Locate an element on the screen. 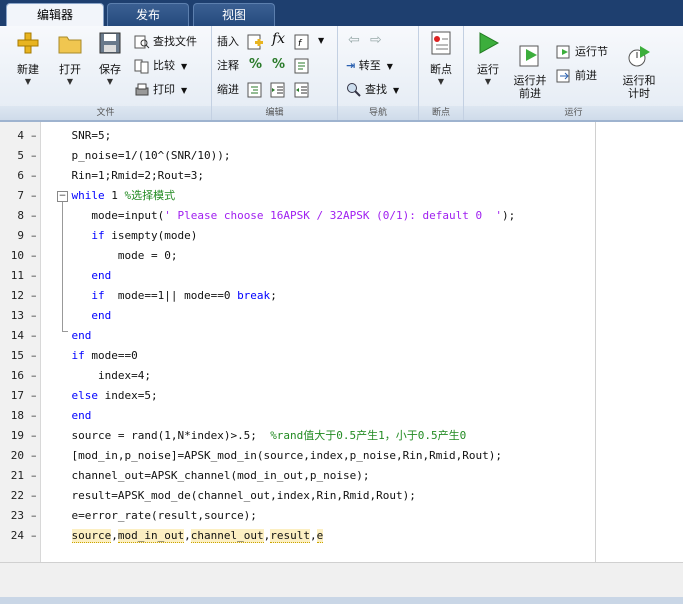  code-line: else index=5; is located at coordinates (101, 396).